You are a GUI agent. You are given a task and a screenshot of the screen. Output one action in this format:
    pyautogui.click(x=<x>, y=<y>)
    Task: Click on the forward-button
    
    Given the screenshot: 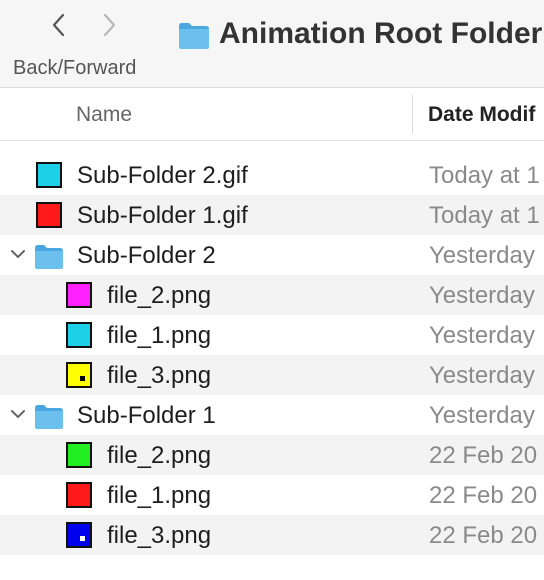 What is the action you would take?
    pyautogui.click(x=109, y=25)
    